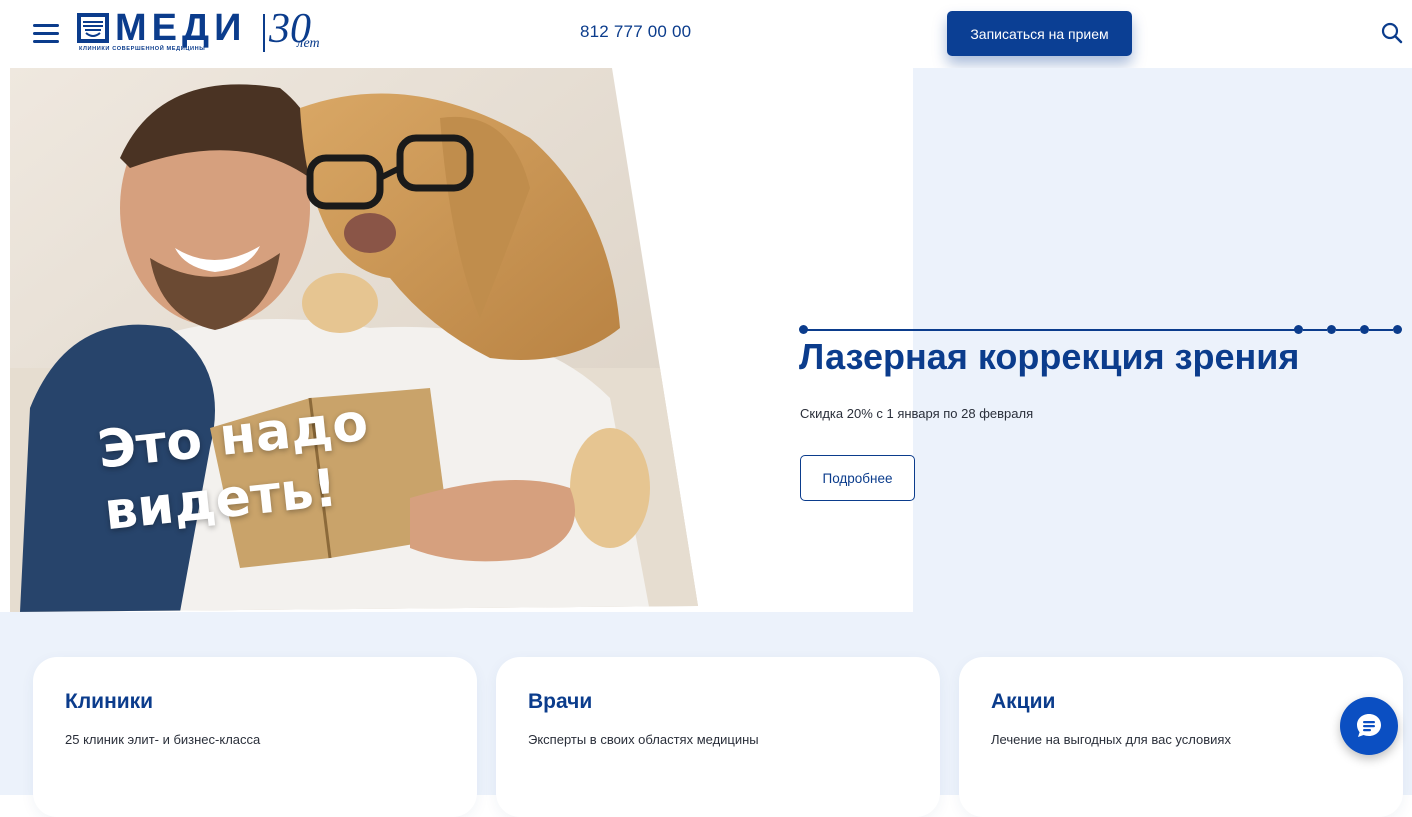 This screenshot has width=1412, height=817. What do you see at coordinates (857, 478) in the screenshot?
I see `more-details-button: Подробнее` at bounding box center [857, 478].